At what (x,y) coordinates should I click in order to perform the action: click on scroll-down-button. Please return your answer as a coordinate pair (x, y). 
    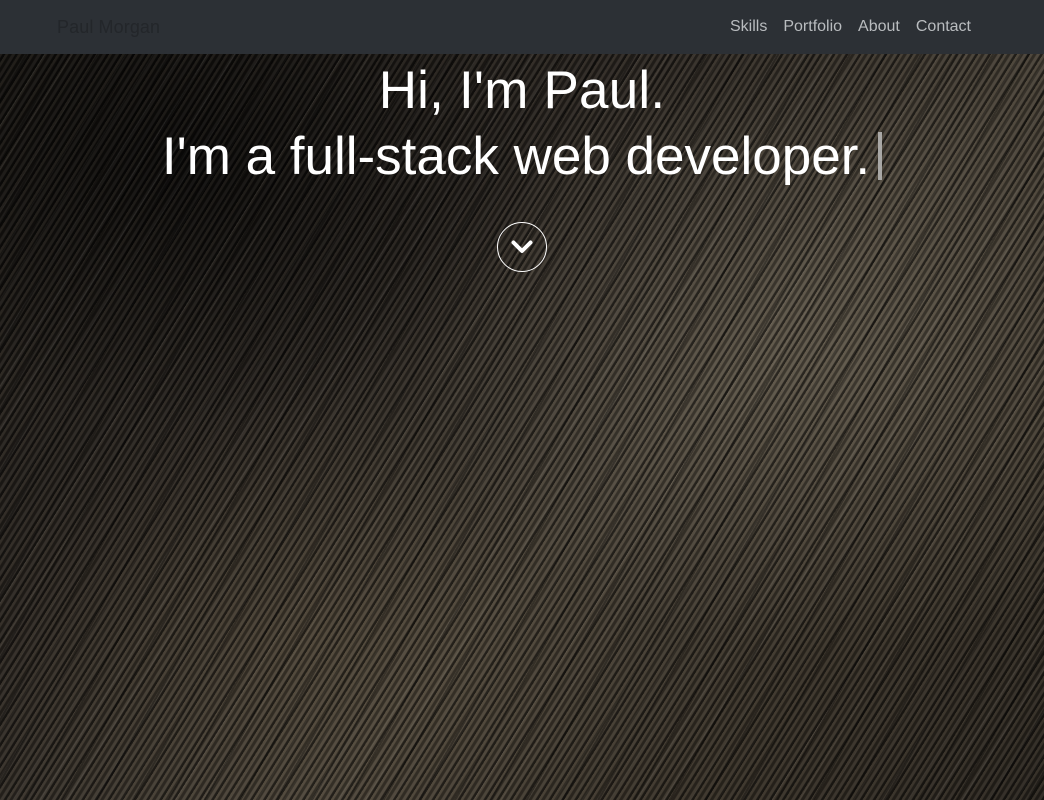
    Looking at the image, I should click on (522, 247).